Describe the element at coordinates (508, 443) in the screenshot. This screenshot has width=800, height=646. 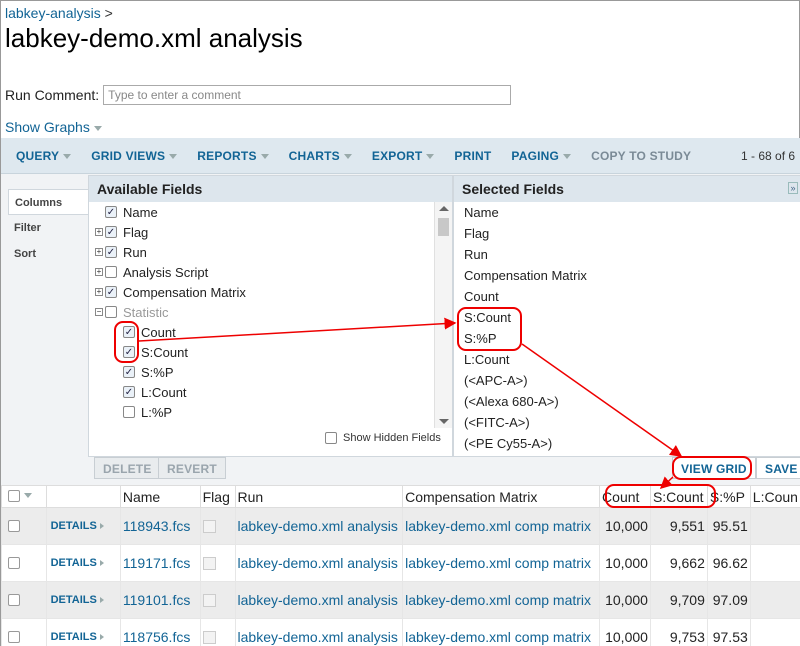
I see `selected-field-item: (<PE Cy55-A>)` at that location.